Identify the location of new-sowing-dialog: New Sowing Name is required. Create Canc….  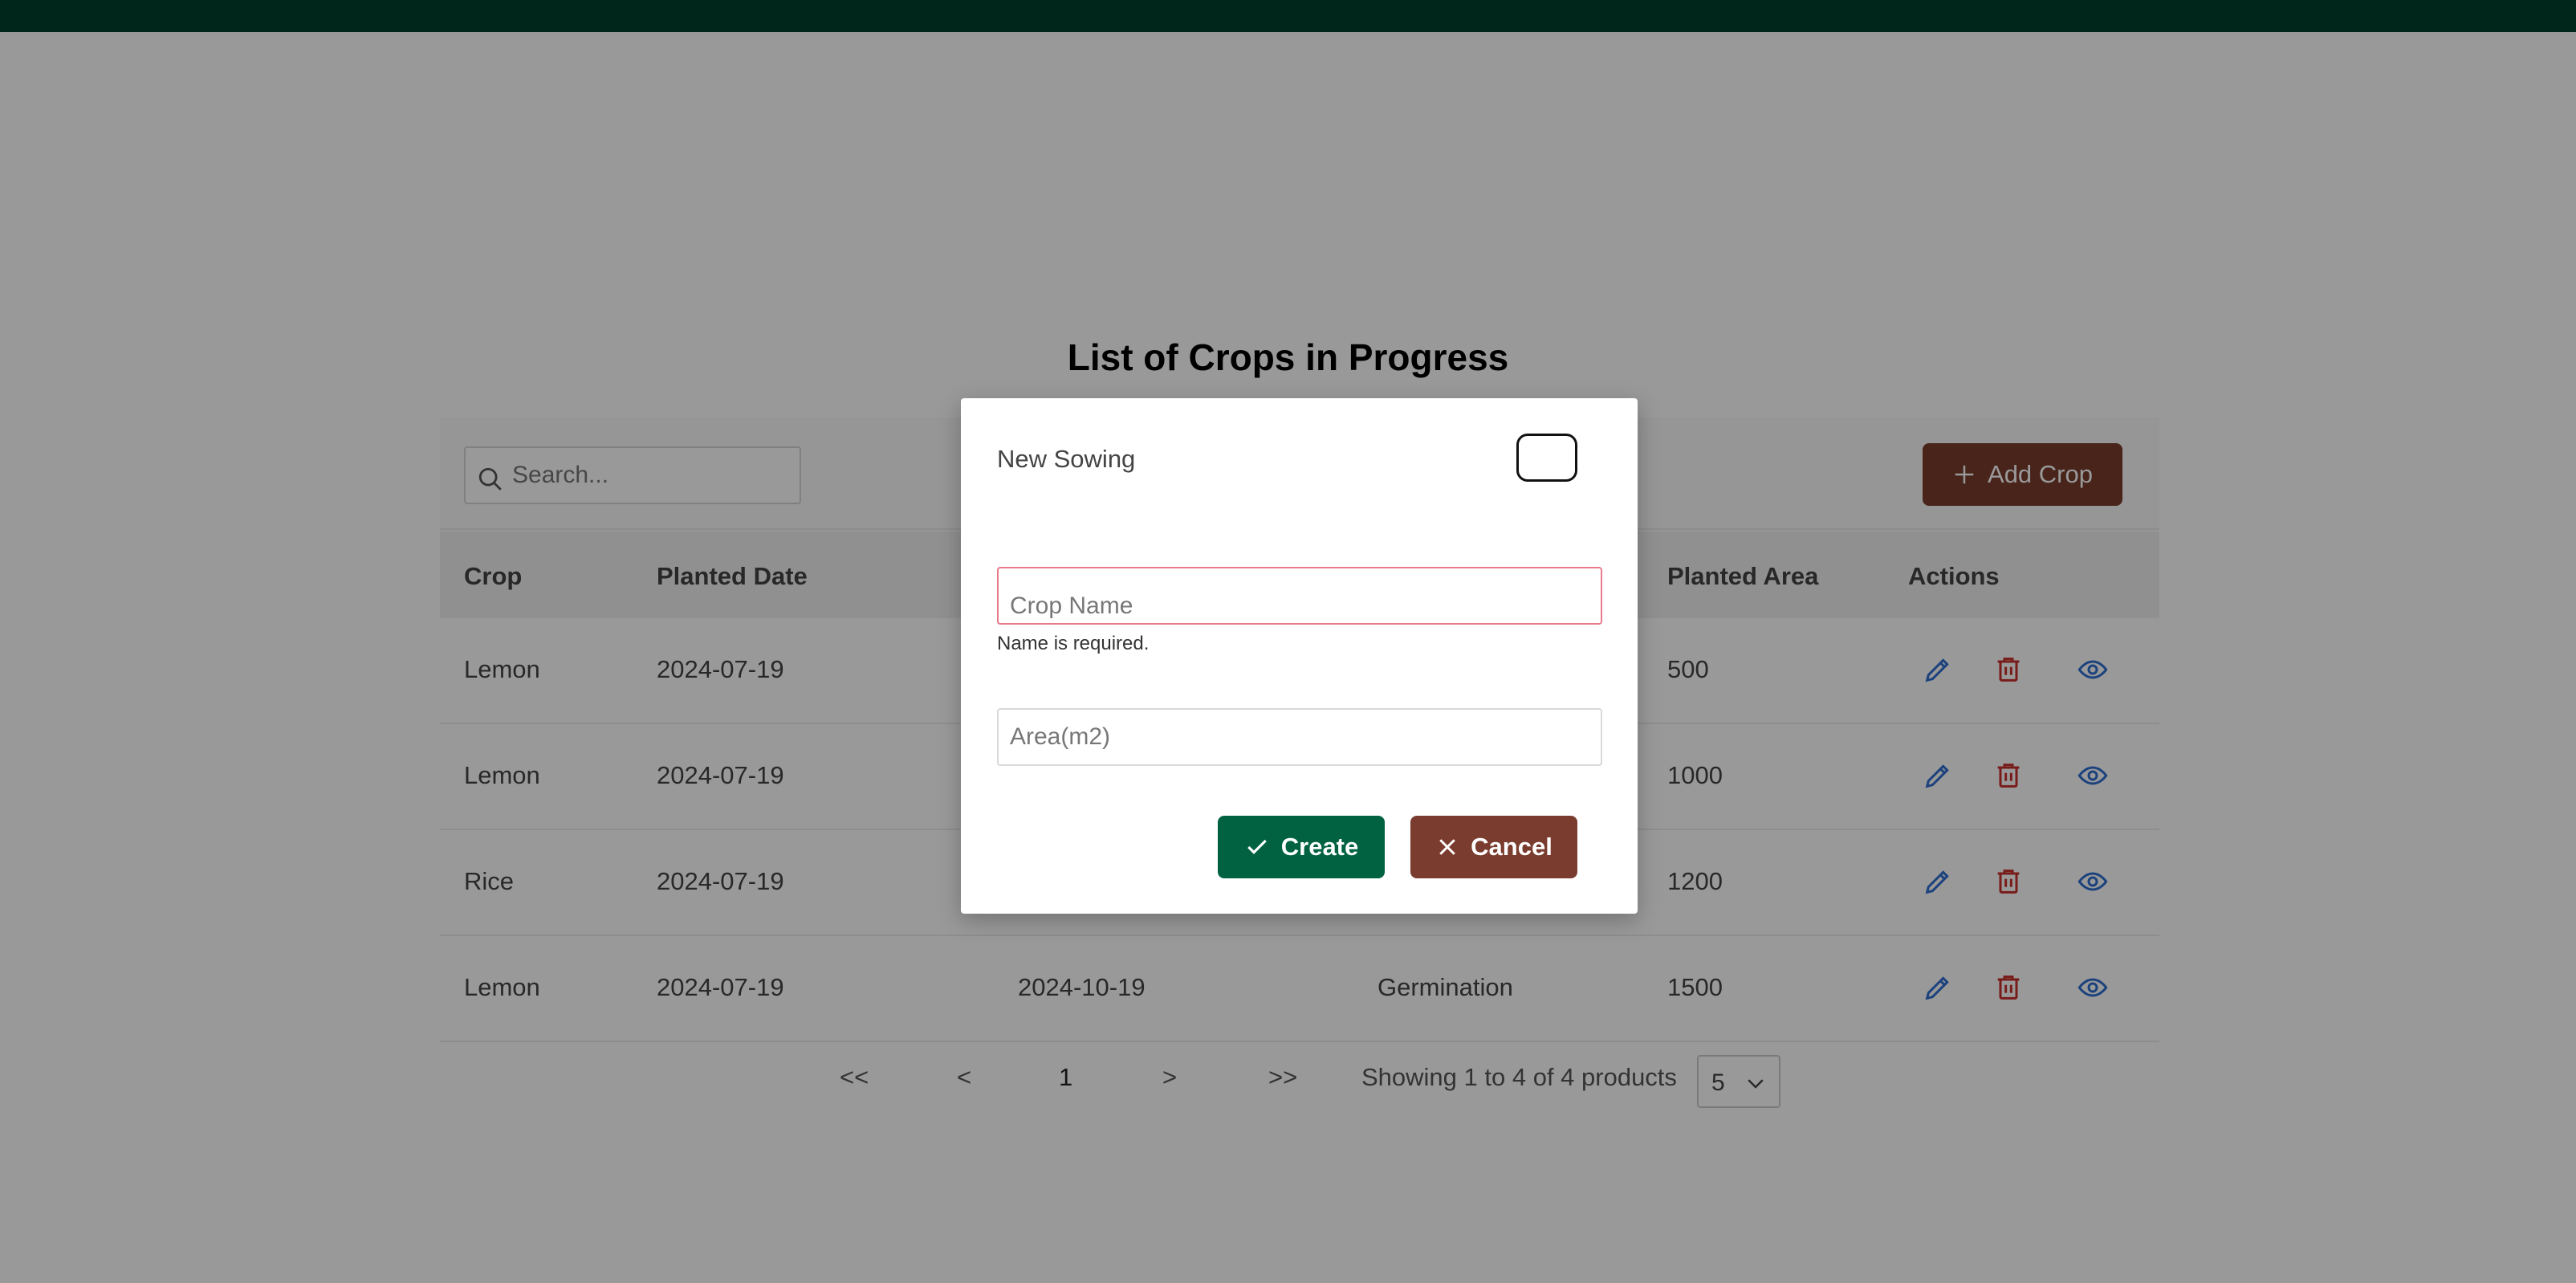
(1299, 656).